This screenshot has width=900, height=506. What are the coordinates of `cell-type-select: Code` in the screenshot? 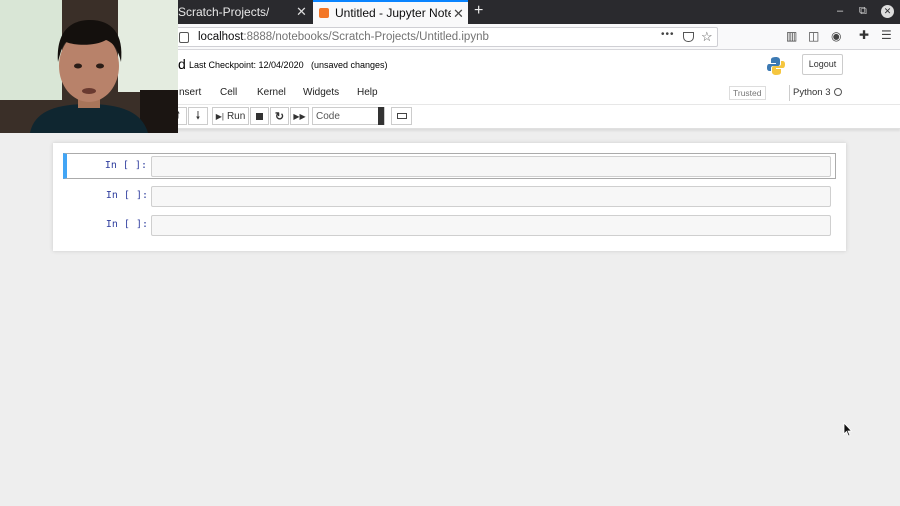 It's located at (348, 116).